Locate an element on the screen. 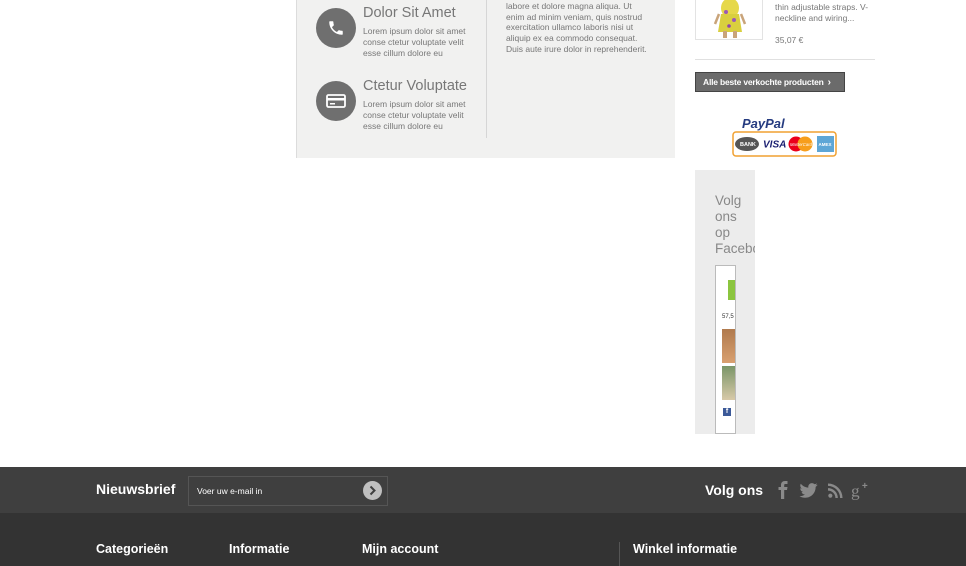  footer-heading-store-info: Winkel informatie is located at coordinates (685, 549).